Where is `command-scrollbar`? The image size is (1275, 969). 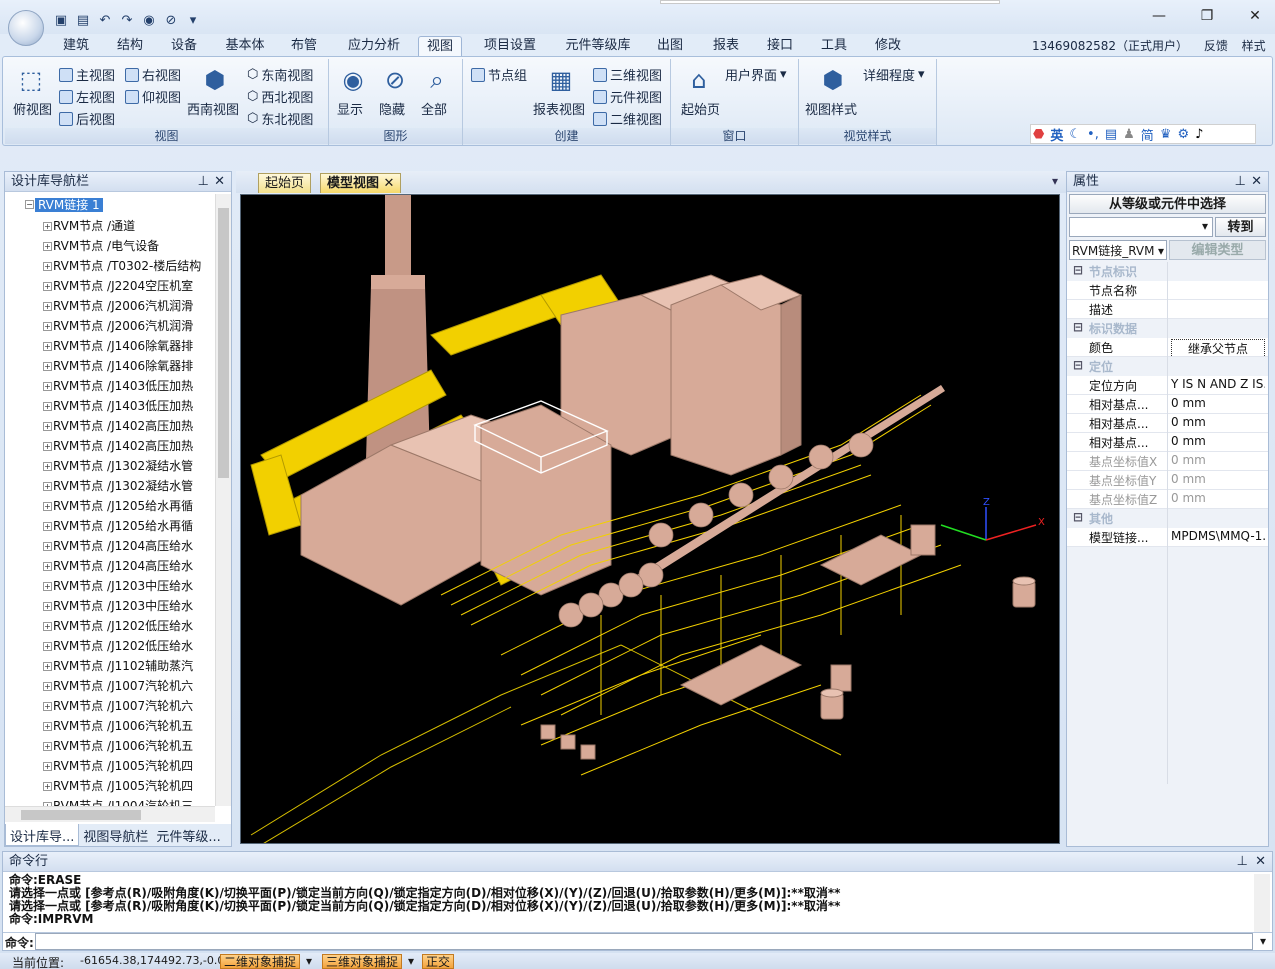 command-scrollbar is located at coordinates (1262, 903).